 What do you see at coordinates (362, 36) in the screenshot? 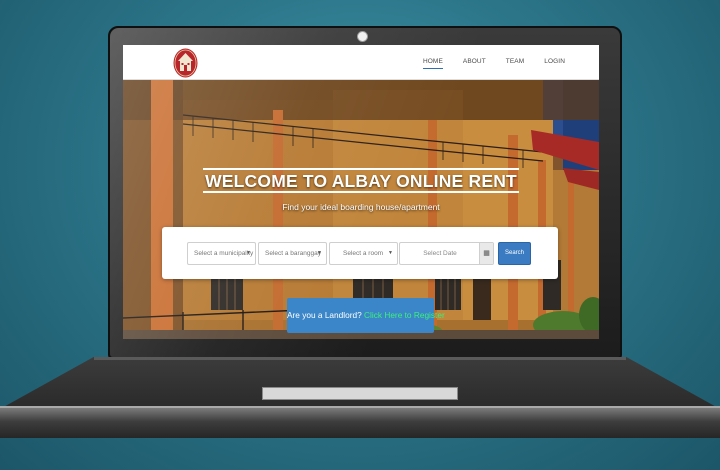
I see `webcam-icon` at bounding box center [362, 36].